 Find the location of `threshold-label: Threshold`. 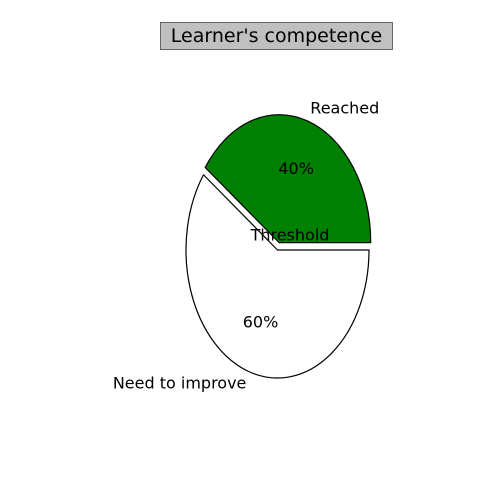

threshold-label: Threshold is located at coordinates (290, 235).